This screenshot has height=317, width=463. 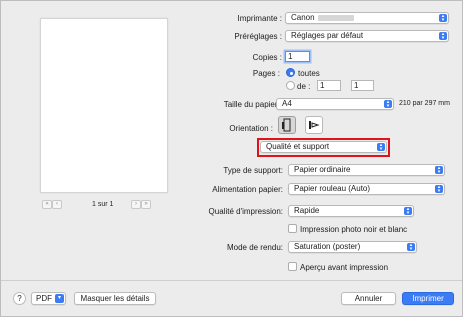 I want to click on media-type-value: Papier ordinaire, so click(x=322, y=169).